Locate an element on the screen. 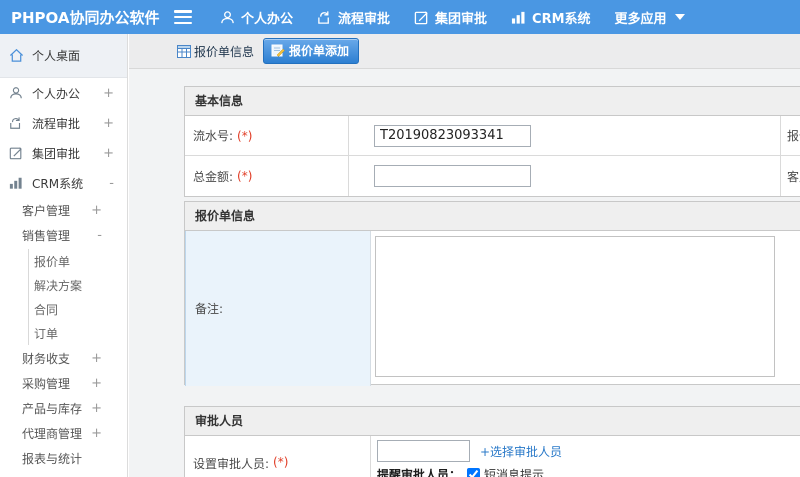  topnav-label: 更多应用 is located at coordinates (640, 19).